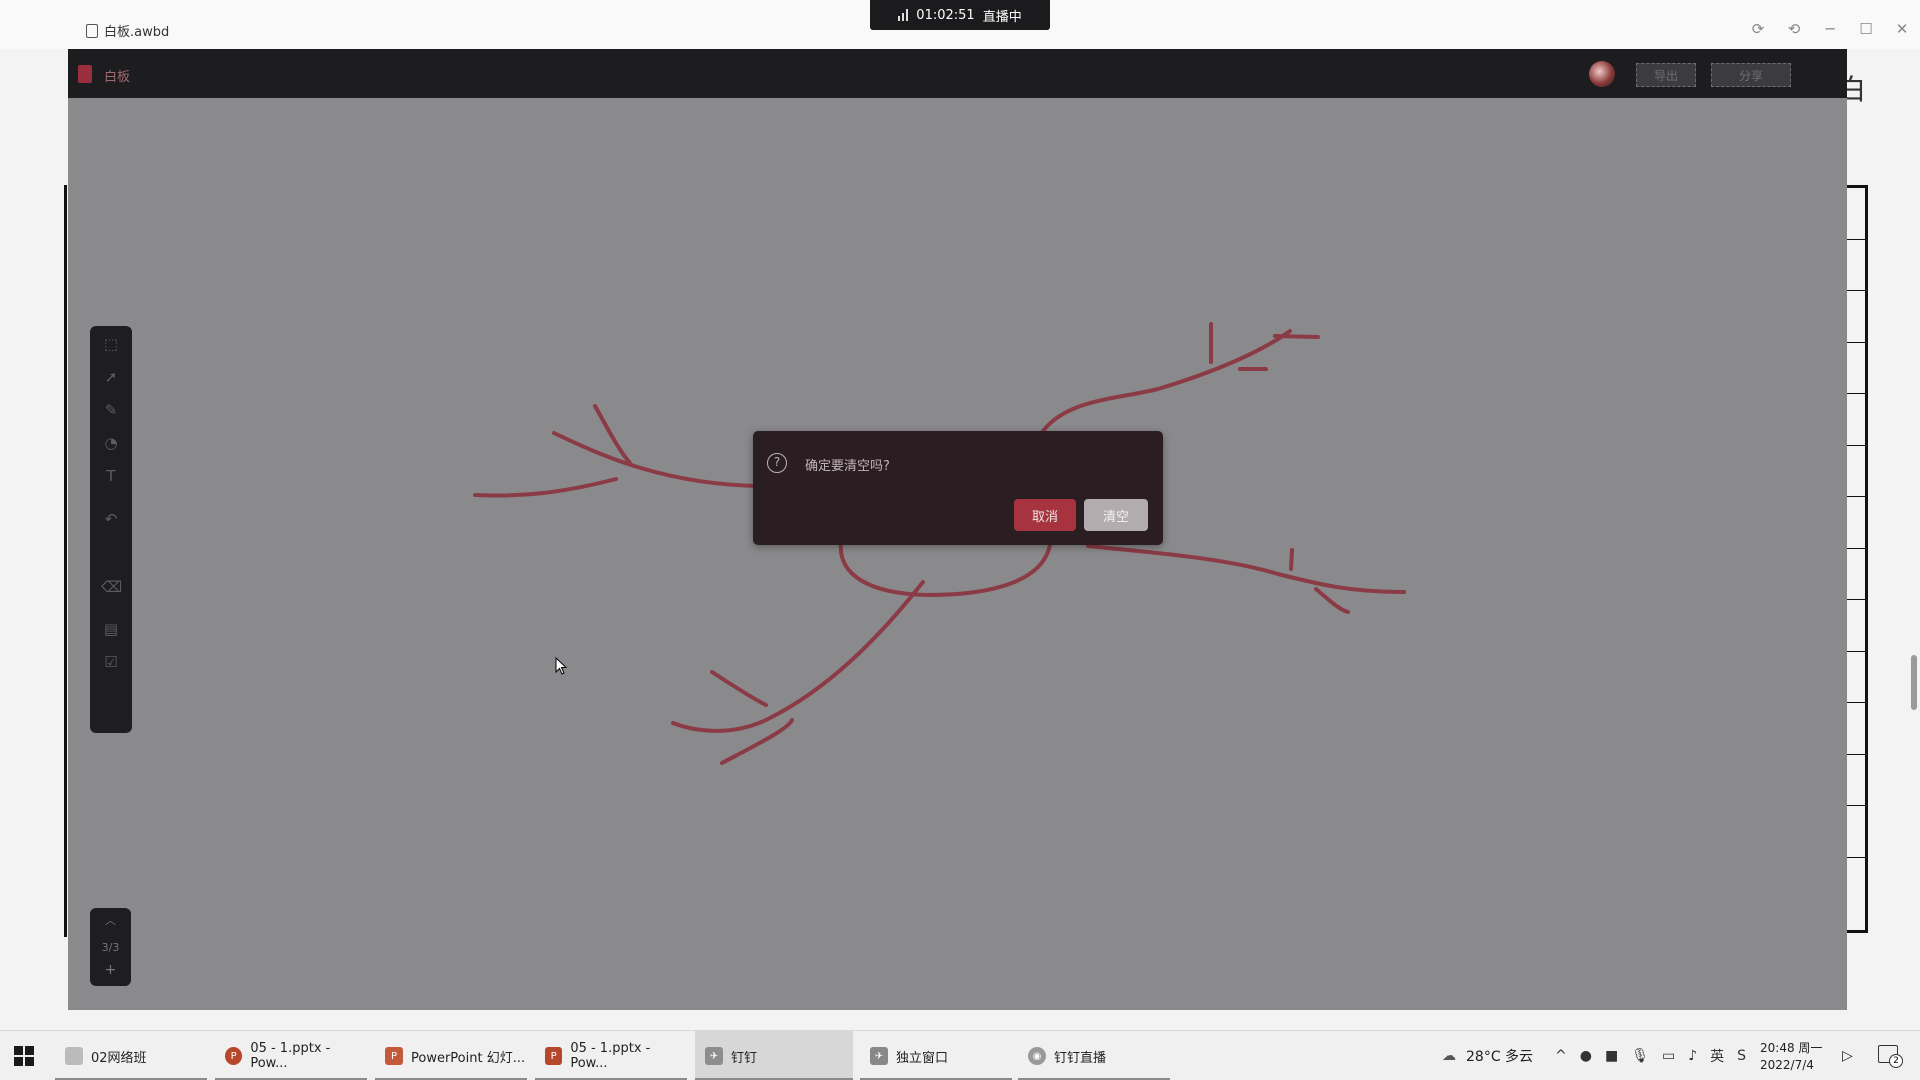 The width and height of the screenshot is (1920, 1080). I want to click on taskbar-item: ◉ 钉钉直播, so click(1094, 1055).